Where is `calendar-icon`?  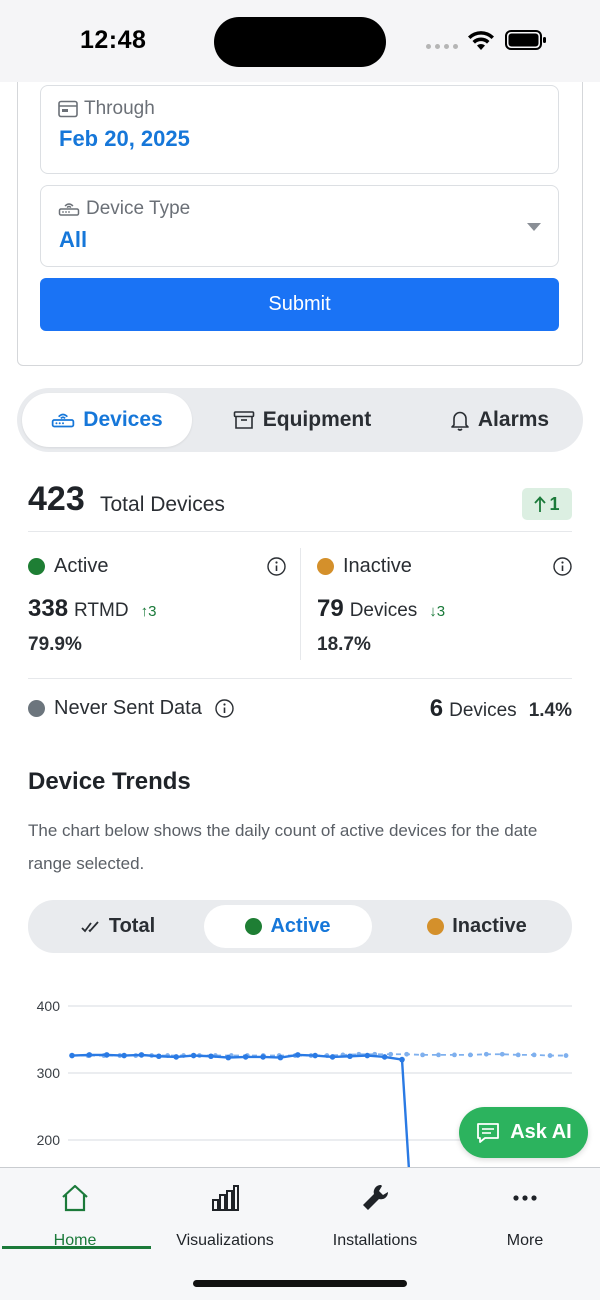
calendar-icon is located at coordinates (68, 109).